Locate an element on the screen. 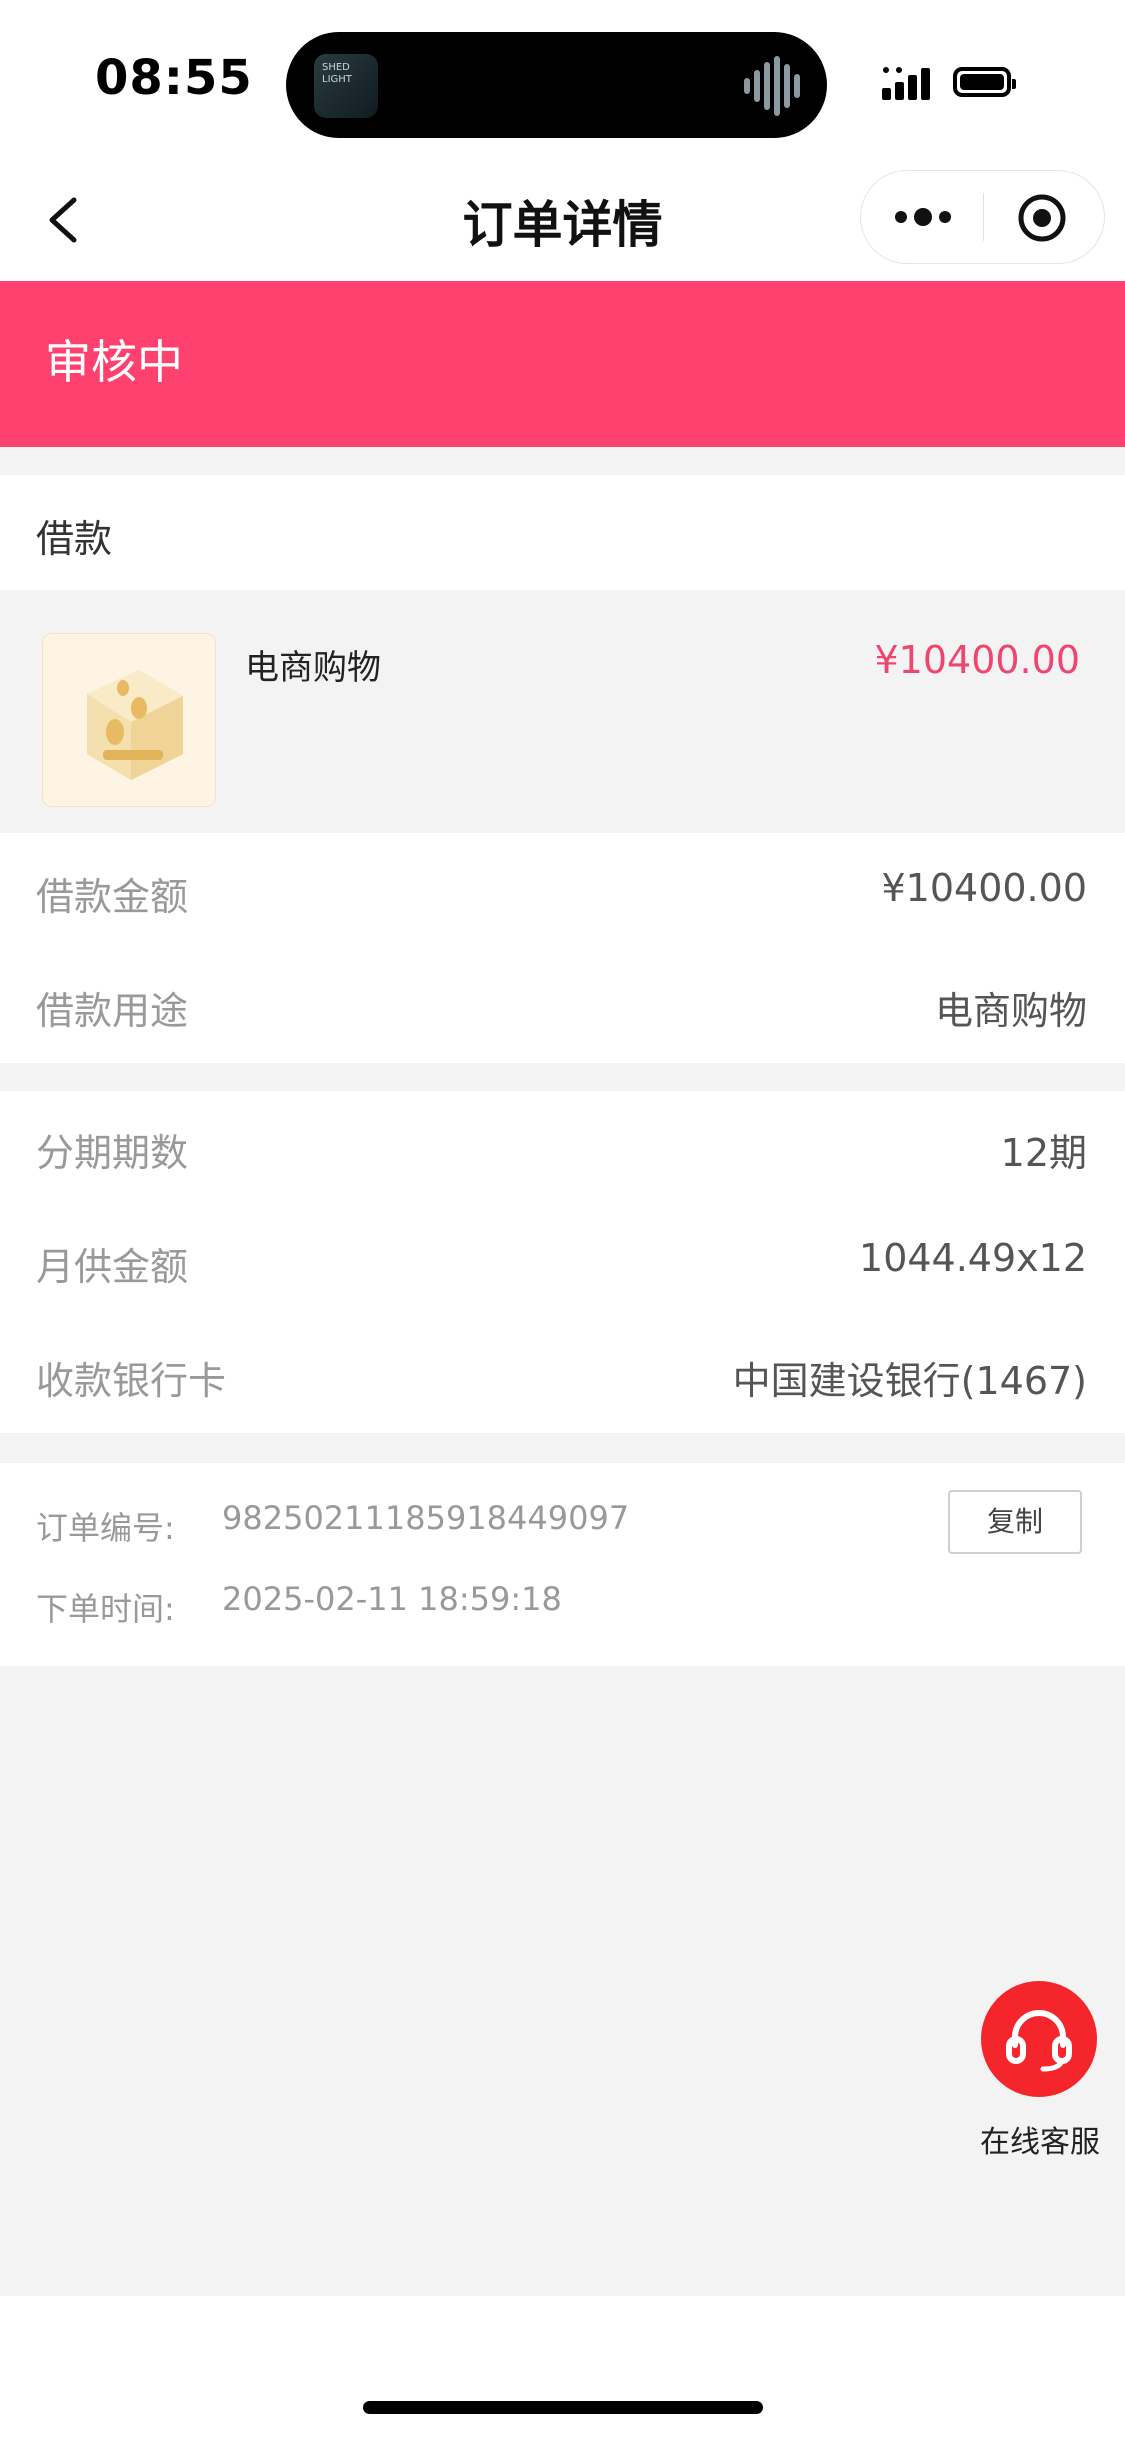 The image size is (1125, 2439). battery-icon is located at coordinates (984, 82).